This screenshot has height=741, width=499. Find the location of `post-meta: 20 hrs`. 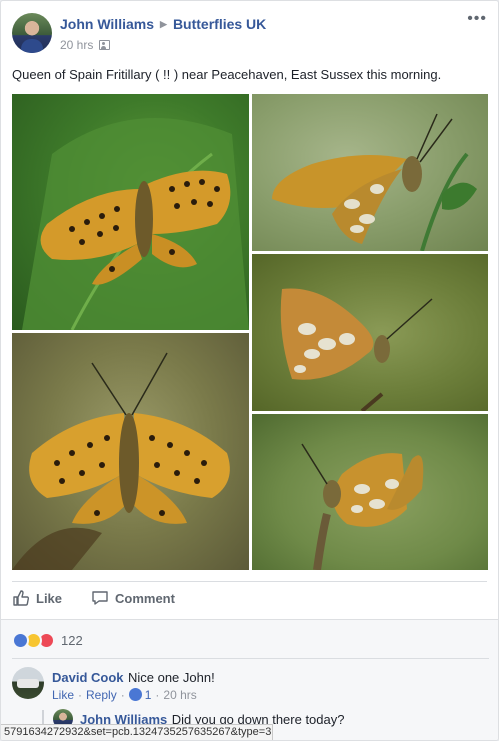

post-meta: 20 hrs is located at coordinates (85, 45).